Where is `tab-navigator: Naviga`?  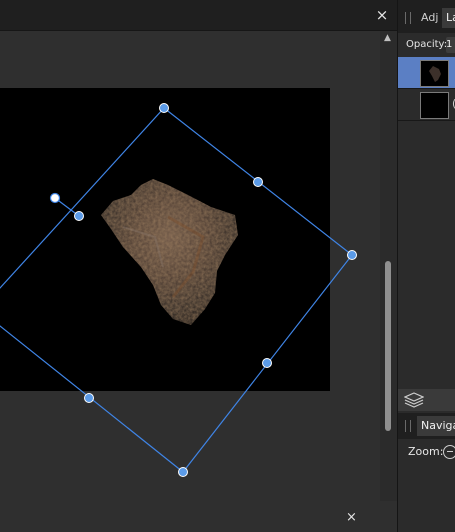 tab-navigator: Naviga is located at coordinates (436, 426).